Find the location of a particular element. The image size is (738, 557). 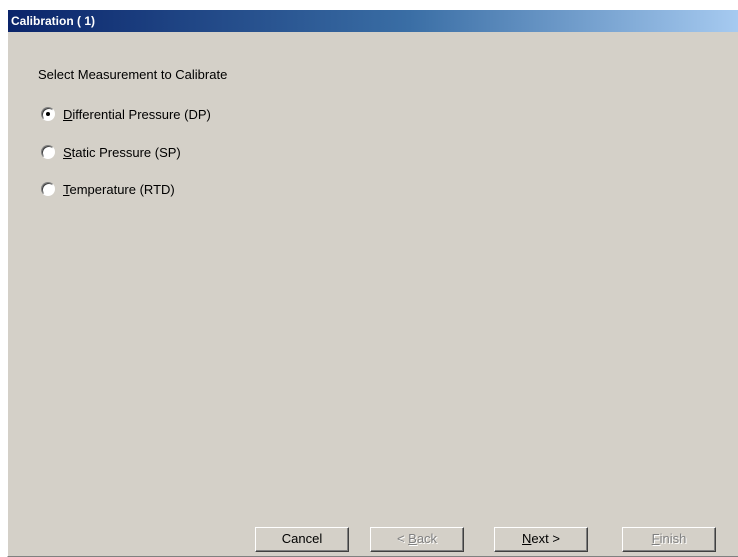

option-text: ifferential Pressure (DP) is located at coordinates (141, 114).